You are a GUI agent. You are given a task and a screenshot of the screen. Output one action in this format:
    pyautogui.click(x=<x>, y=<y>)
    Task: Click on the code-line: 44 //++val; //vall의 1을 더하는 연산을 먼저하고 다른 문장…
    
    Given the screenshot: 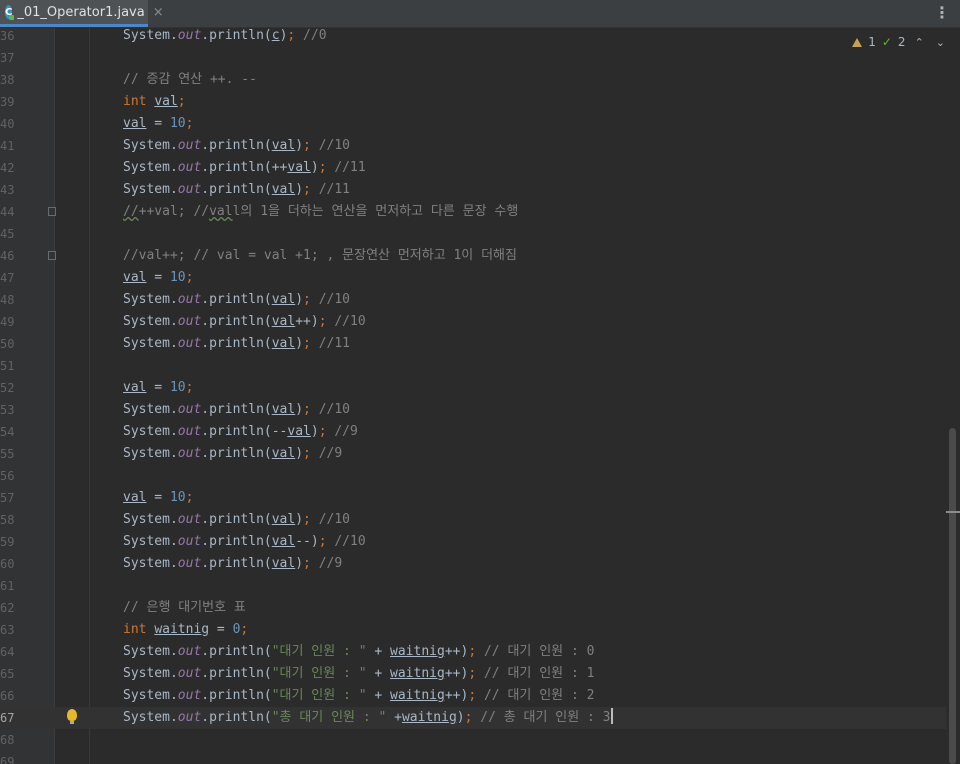 What is the action you would take?
    pyautogui.click(x=473, y=212)
    